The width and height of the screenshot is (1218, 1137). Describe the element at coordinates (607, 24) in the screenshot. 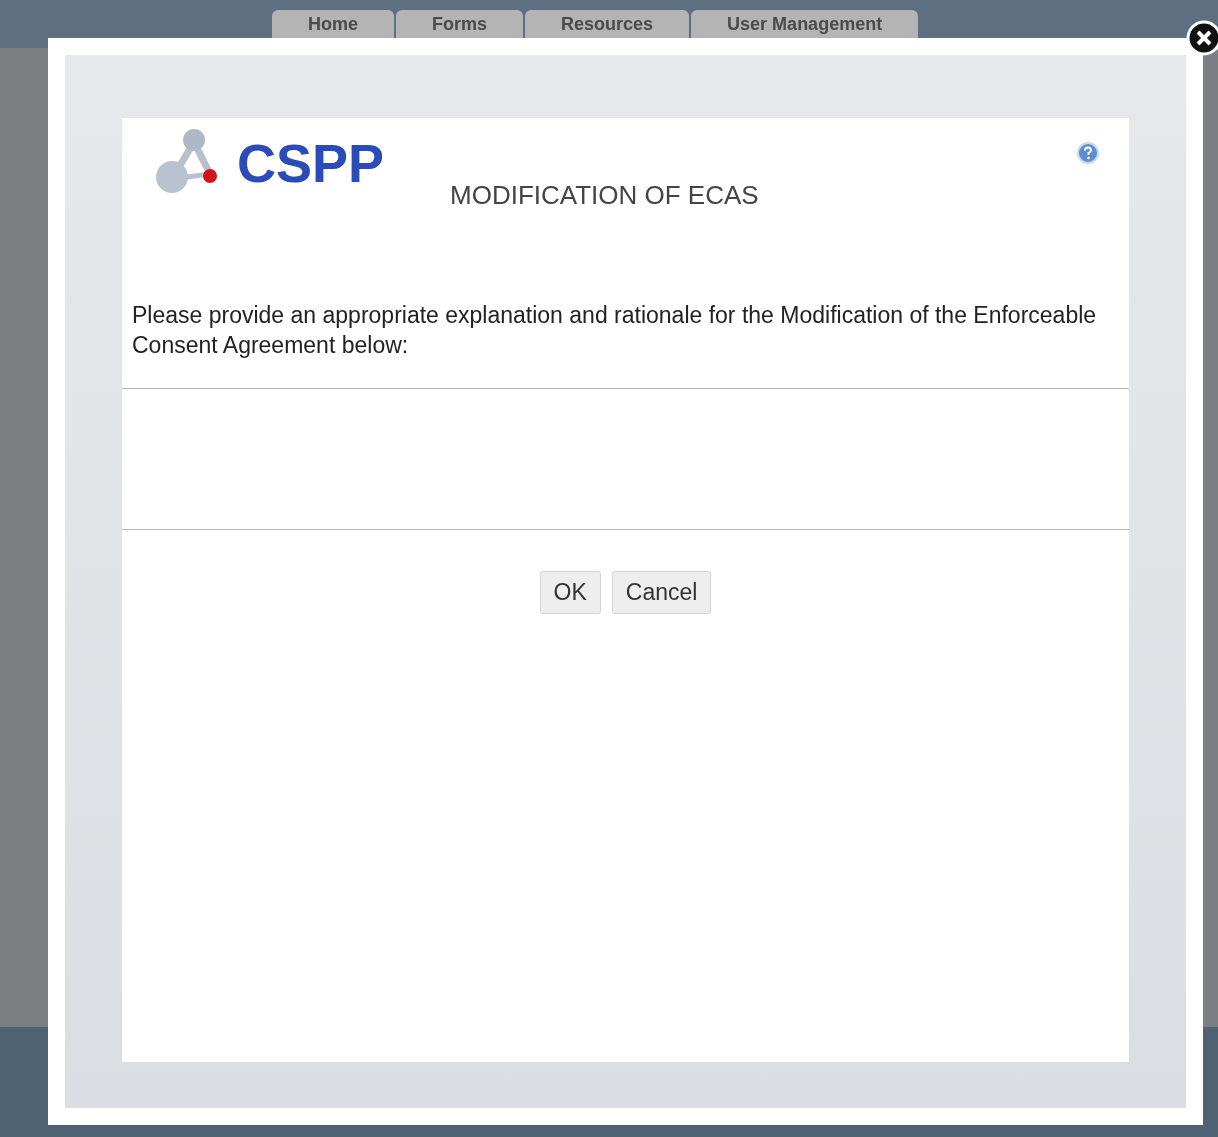

I see `nav-tab: Resources` at that location.